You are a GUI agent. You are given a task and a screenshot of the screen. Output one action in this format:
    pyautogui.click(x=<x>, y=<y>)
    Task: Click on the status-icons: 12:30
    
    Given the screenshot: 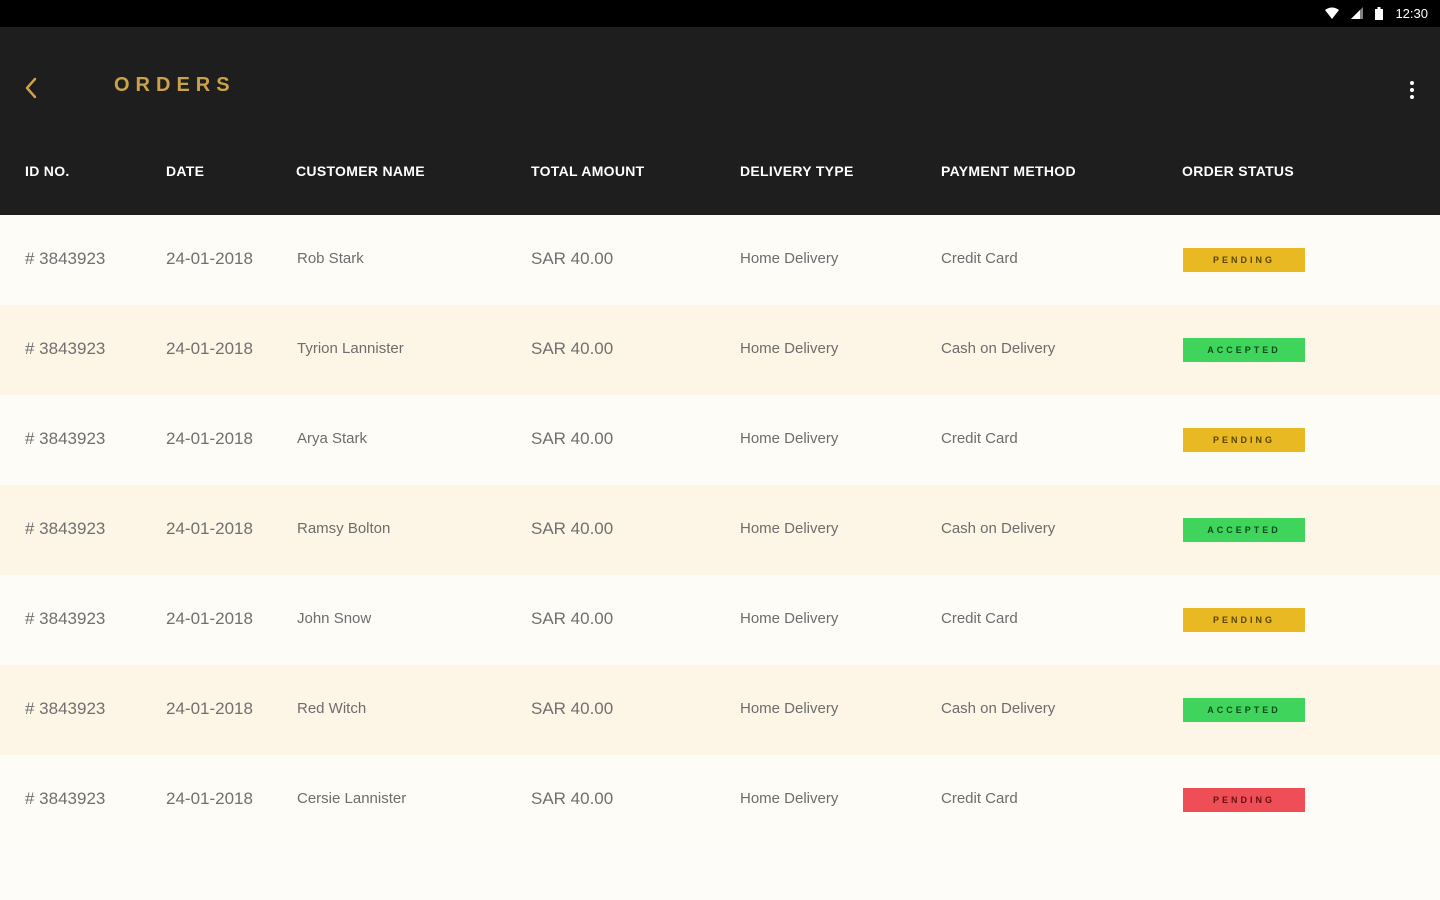 What is the action you would take?
    pyautogui.click(x=1376, y=13)
    